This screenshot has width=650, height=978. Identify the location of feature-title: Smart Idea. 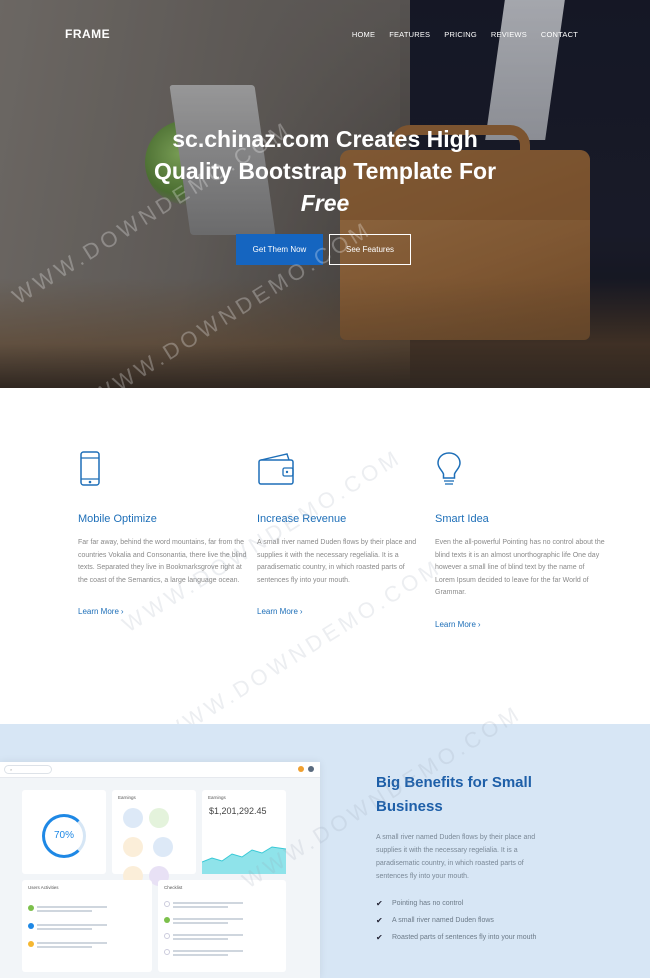
(462, 519).